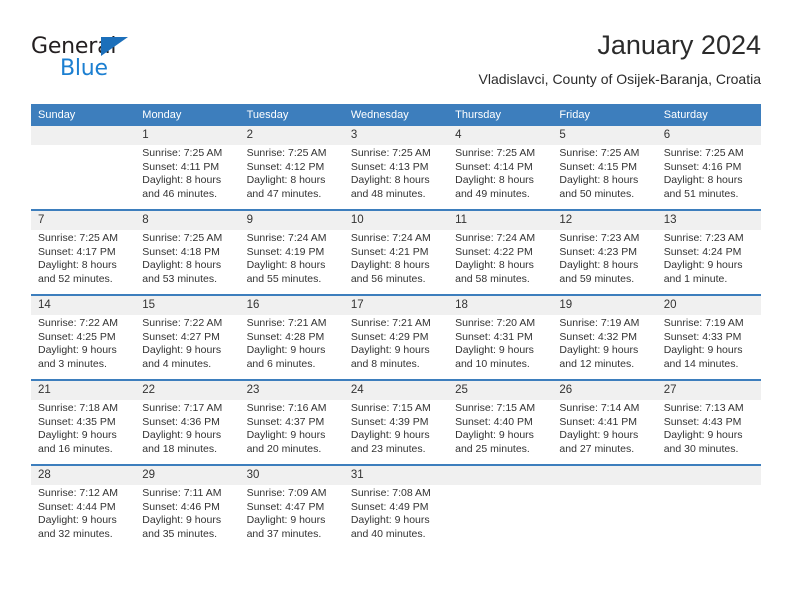  I want to click on day-number: 2, so click(291, 135).